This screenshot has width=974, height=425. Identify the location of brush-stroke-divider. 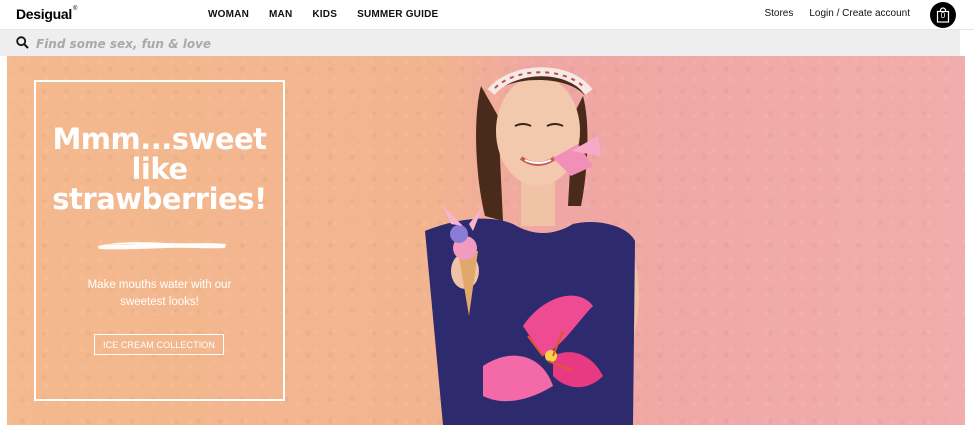
(162, 246).